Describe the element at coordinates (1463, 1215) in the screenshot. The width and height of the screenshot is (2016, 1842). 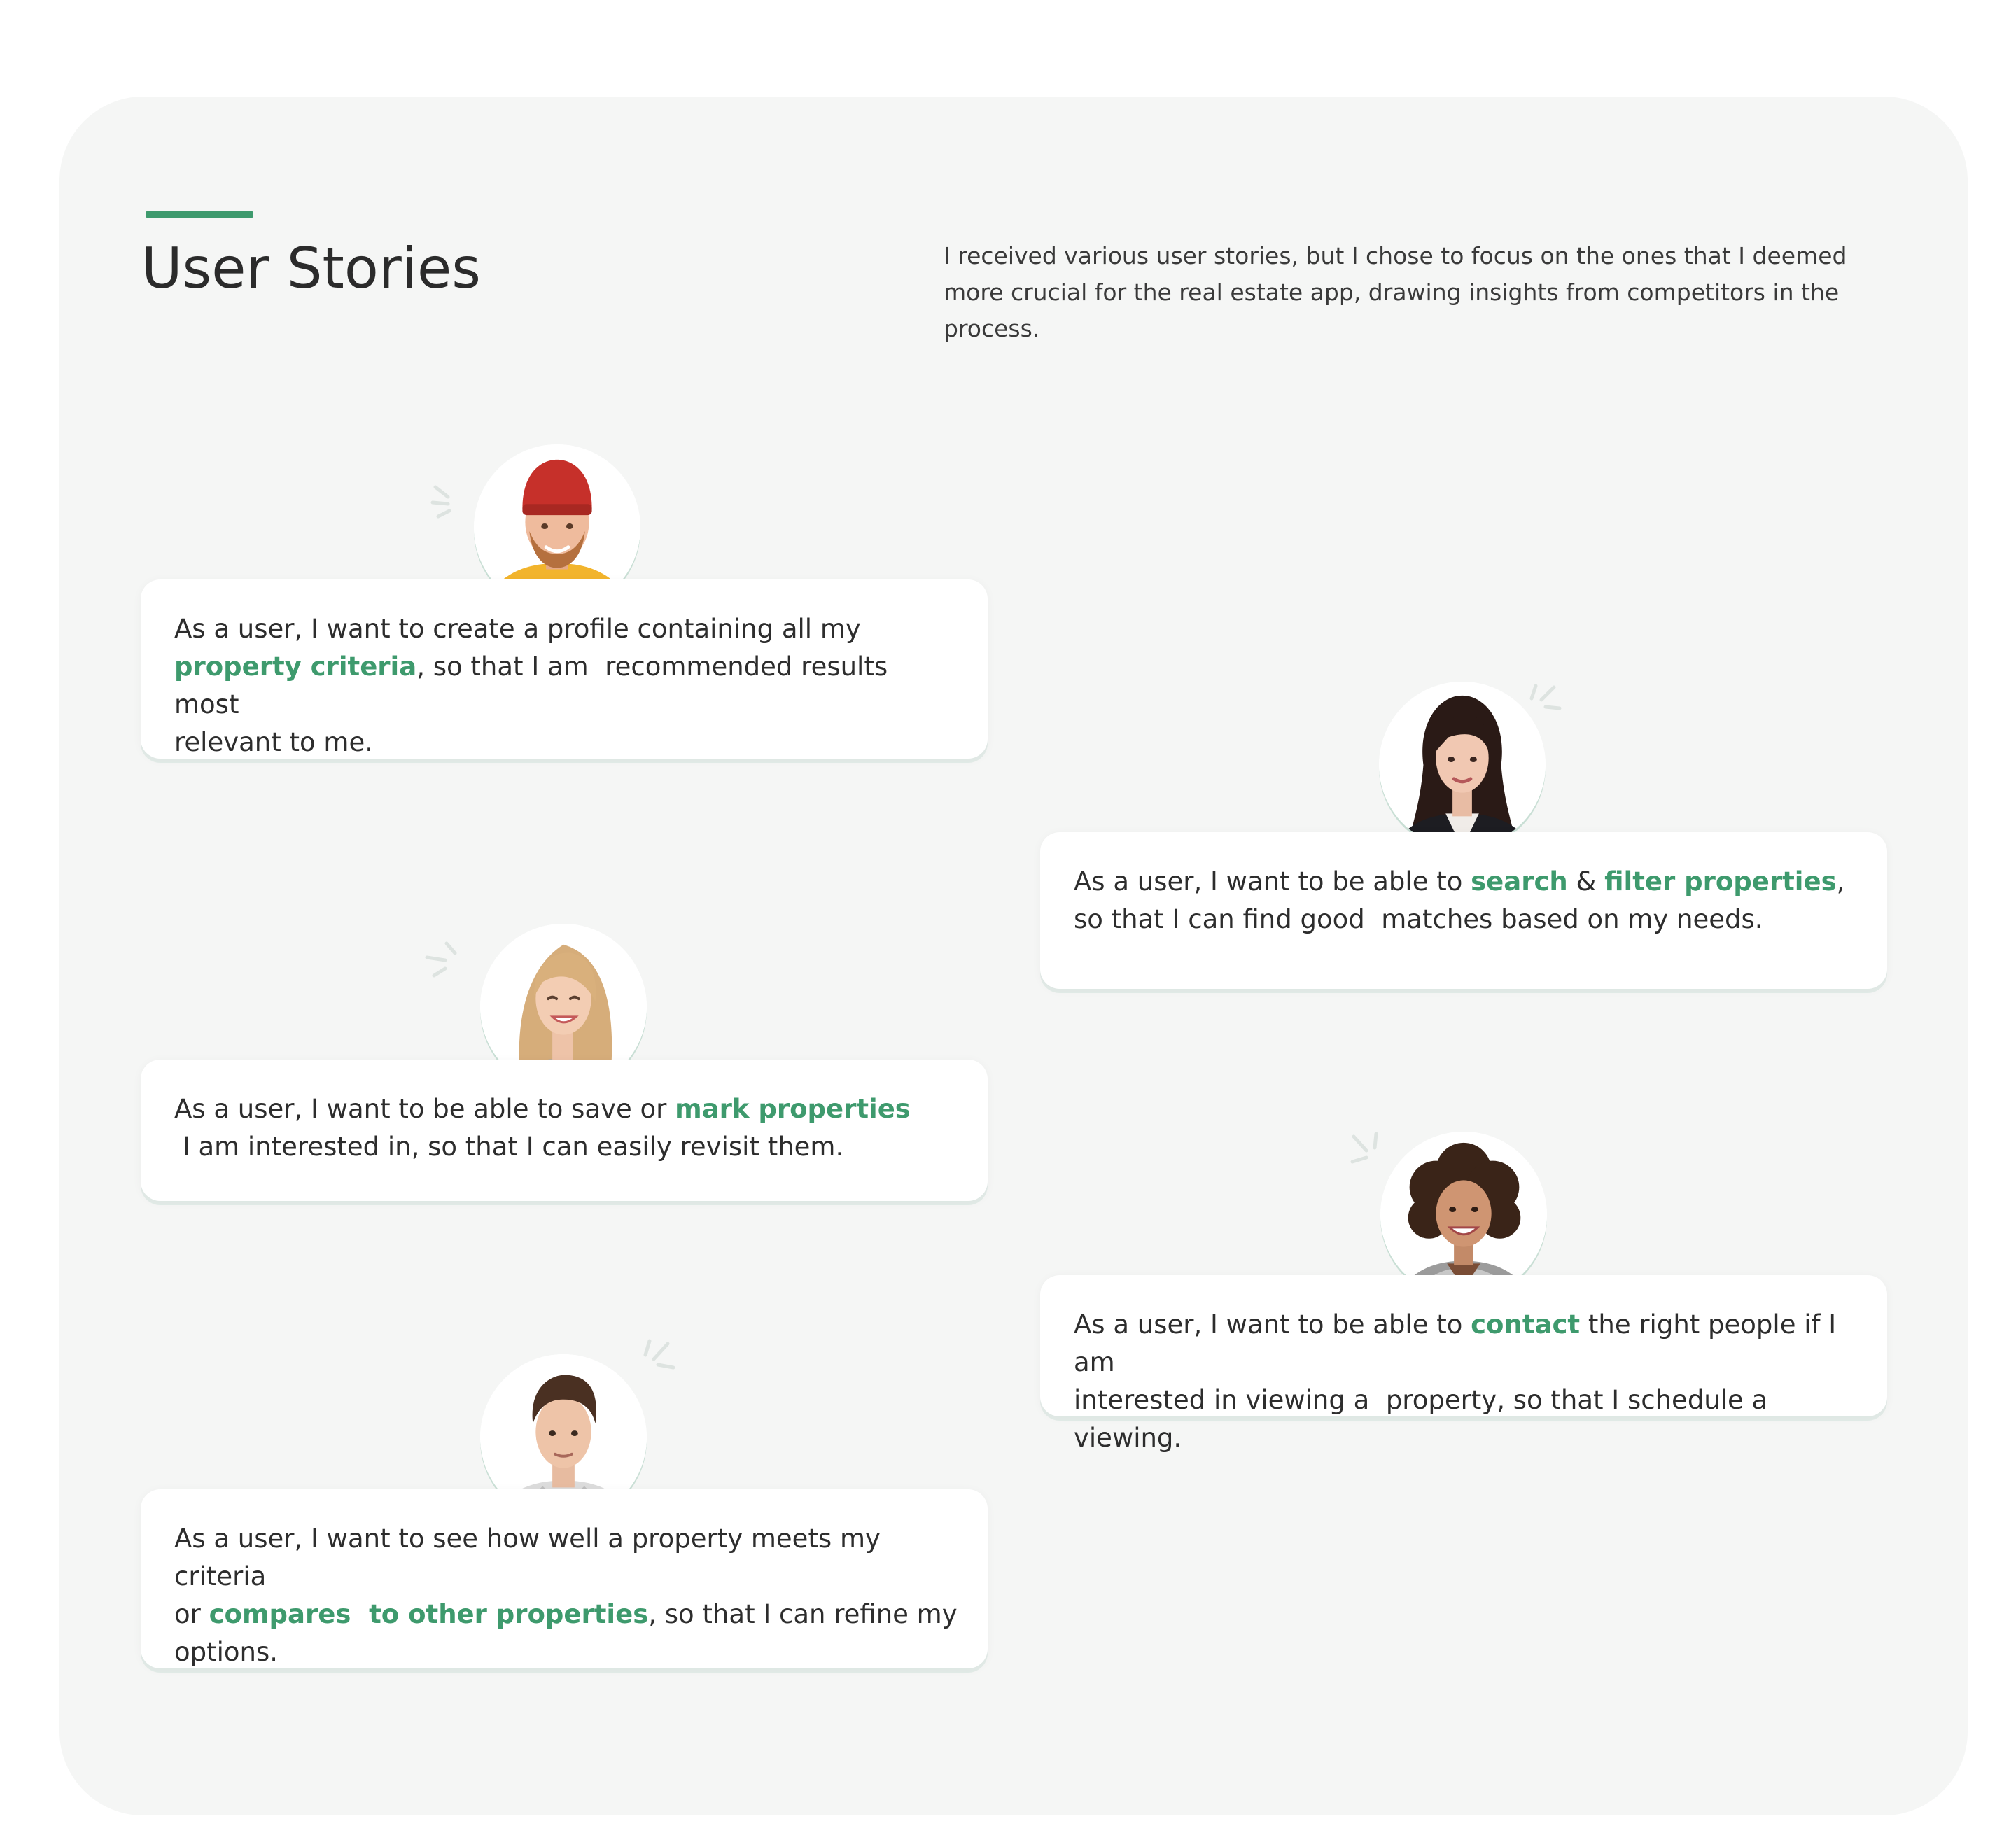
I see `avatar-woman-curly-hair` at that location.